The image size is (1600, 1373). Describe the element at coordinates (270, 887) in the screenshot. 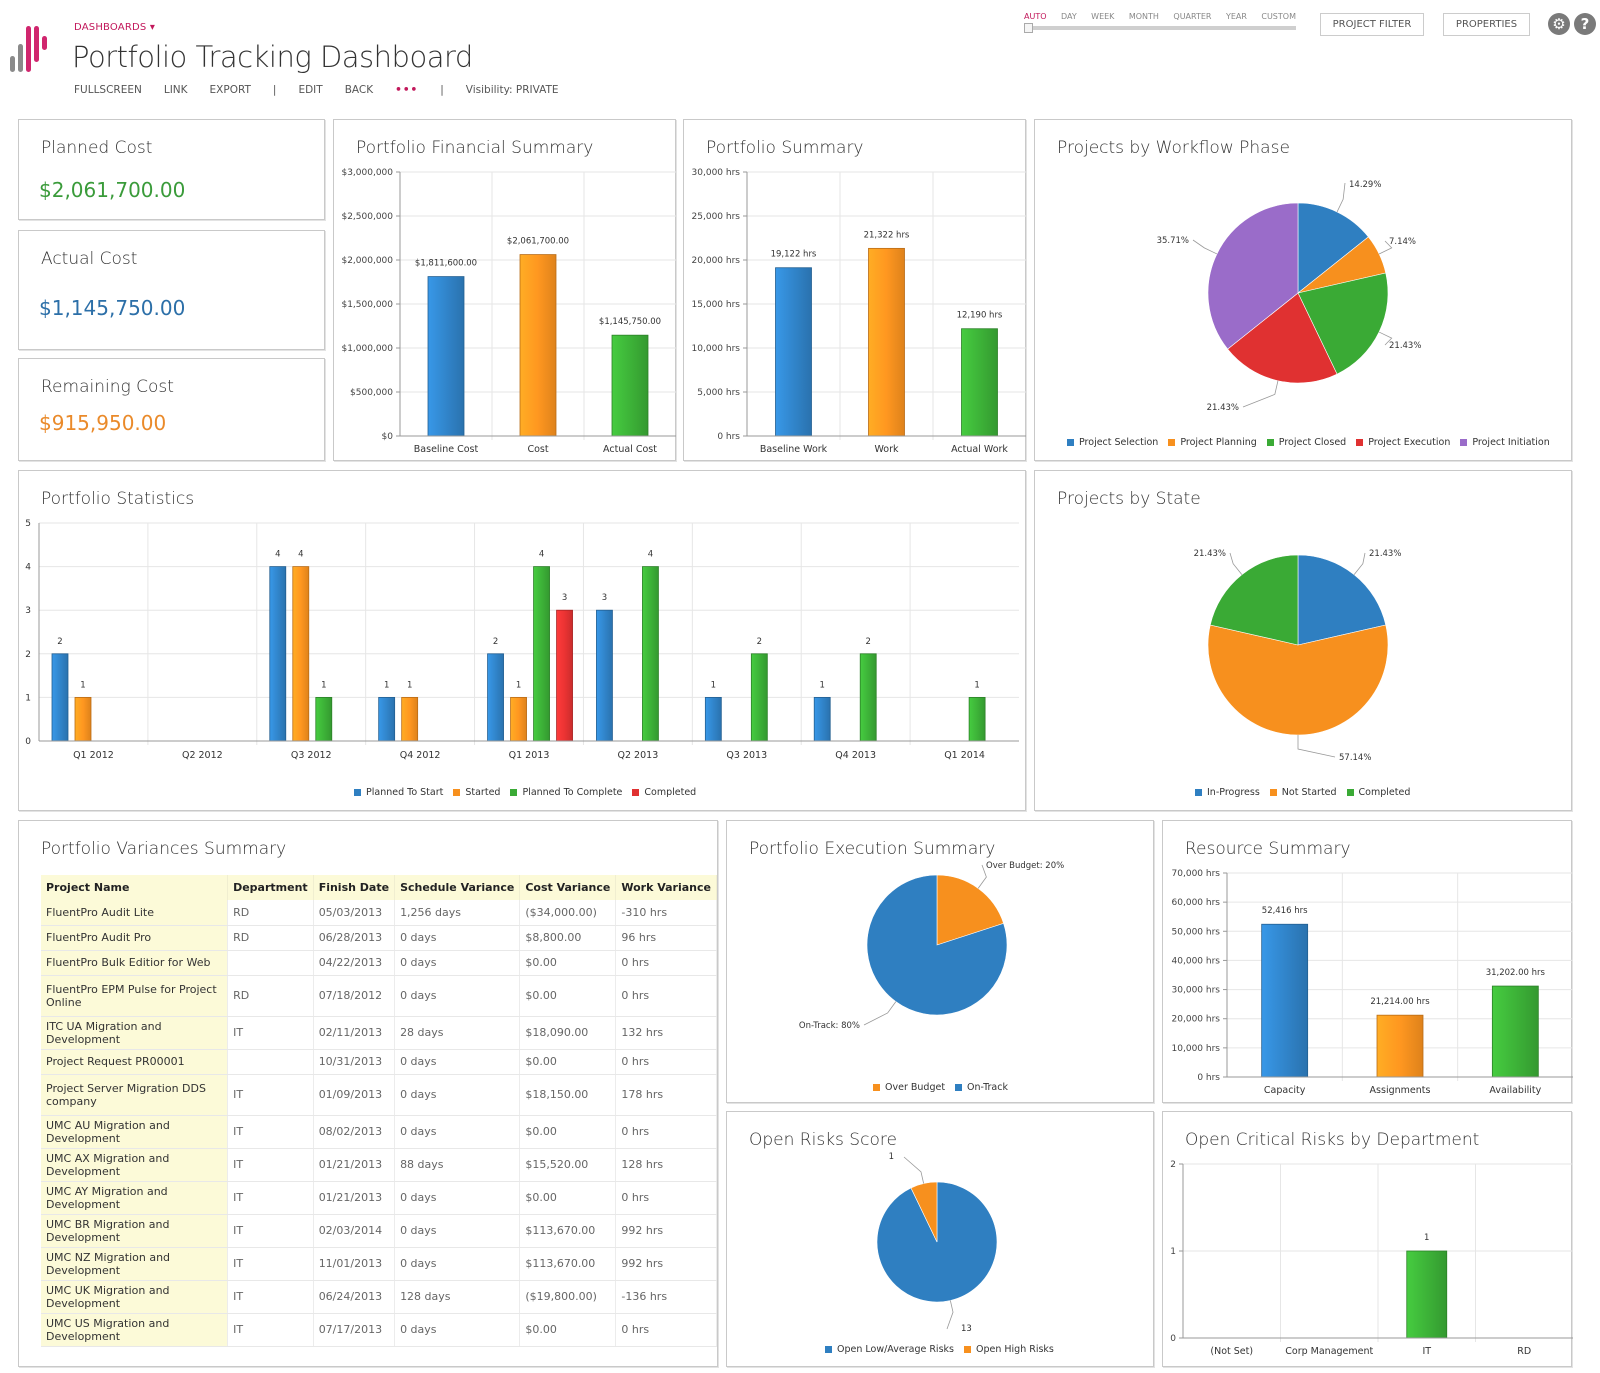

I see `column-header: Department` at that location.